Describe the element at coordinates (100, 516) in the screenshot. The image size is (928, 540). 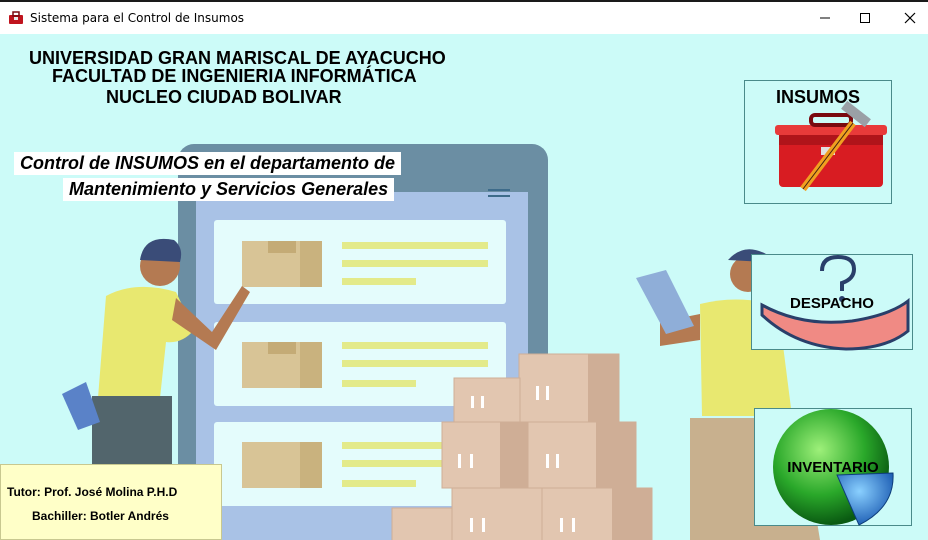
I see `bachiller-label: Bachiller: Botler Andrés` at that location.